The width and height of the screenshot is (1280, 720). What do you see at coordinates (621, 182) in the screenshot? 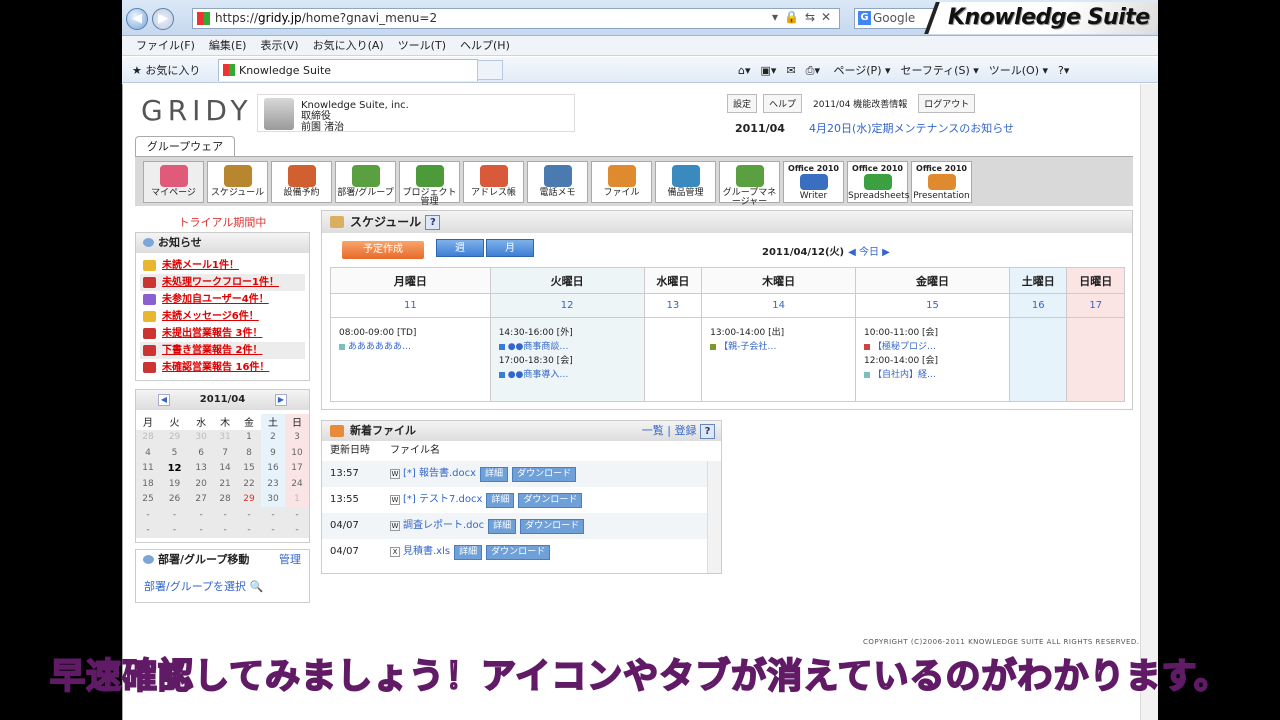
I see `file-button: ファイル` at bounding box center [621, 182].